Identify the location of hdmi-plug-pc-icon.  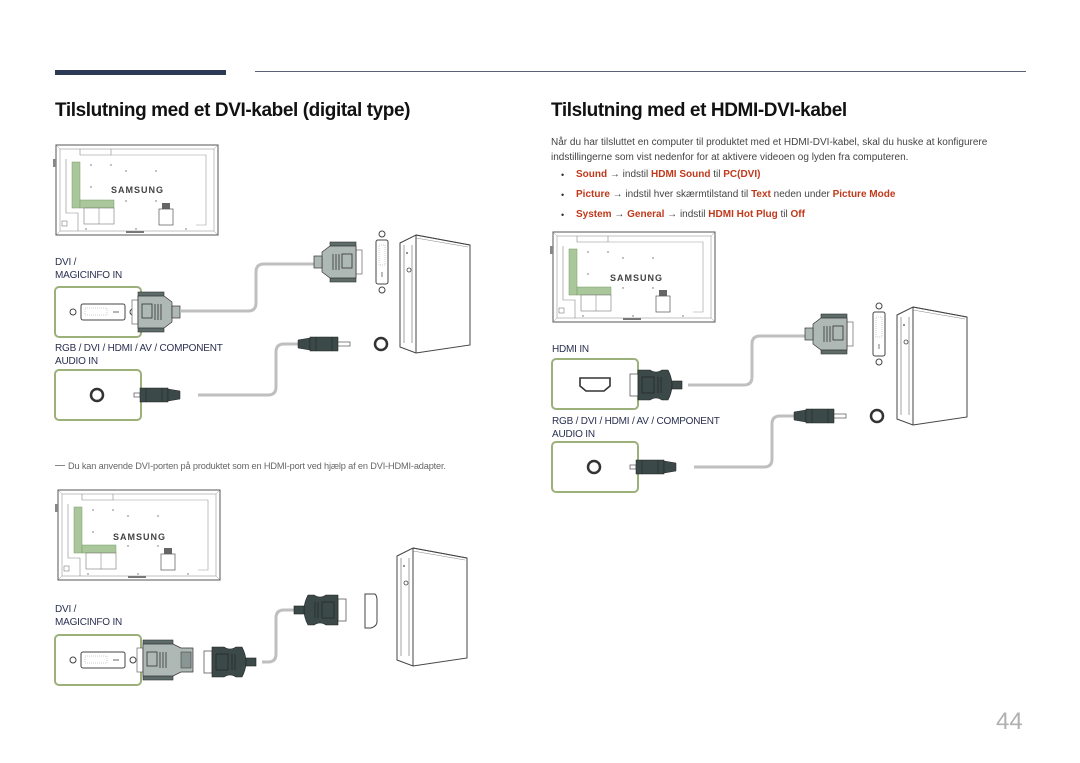
(320, 610).